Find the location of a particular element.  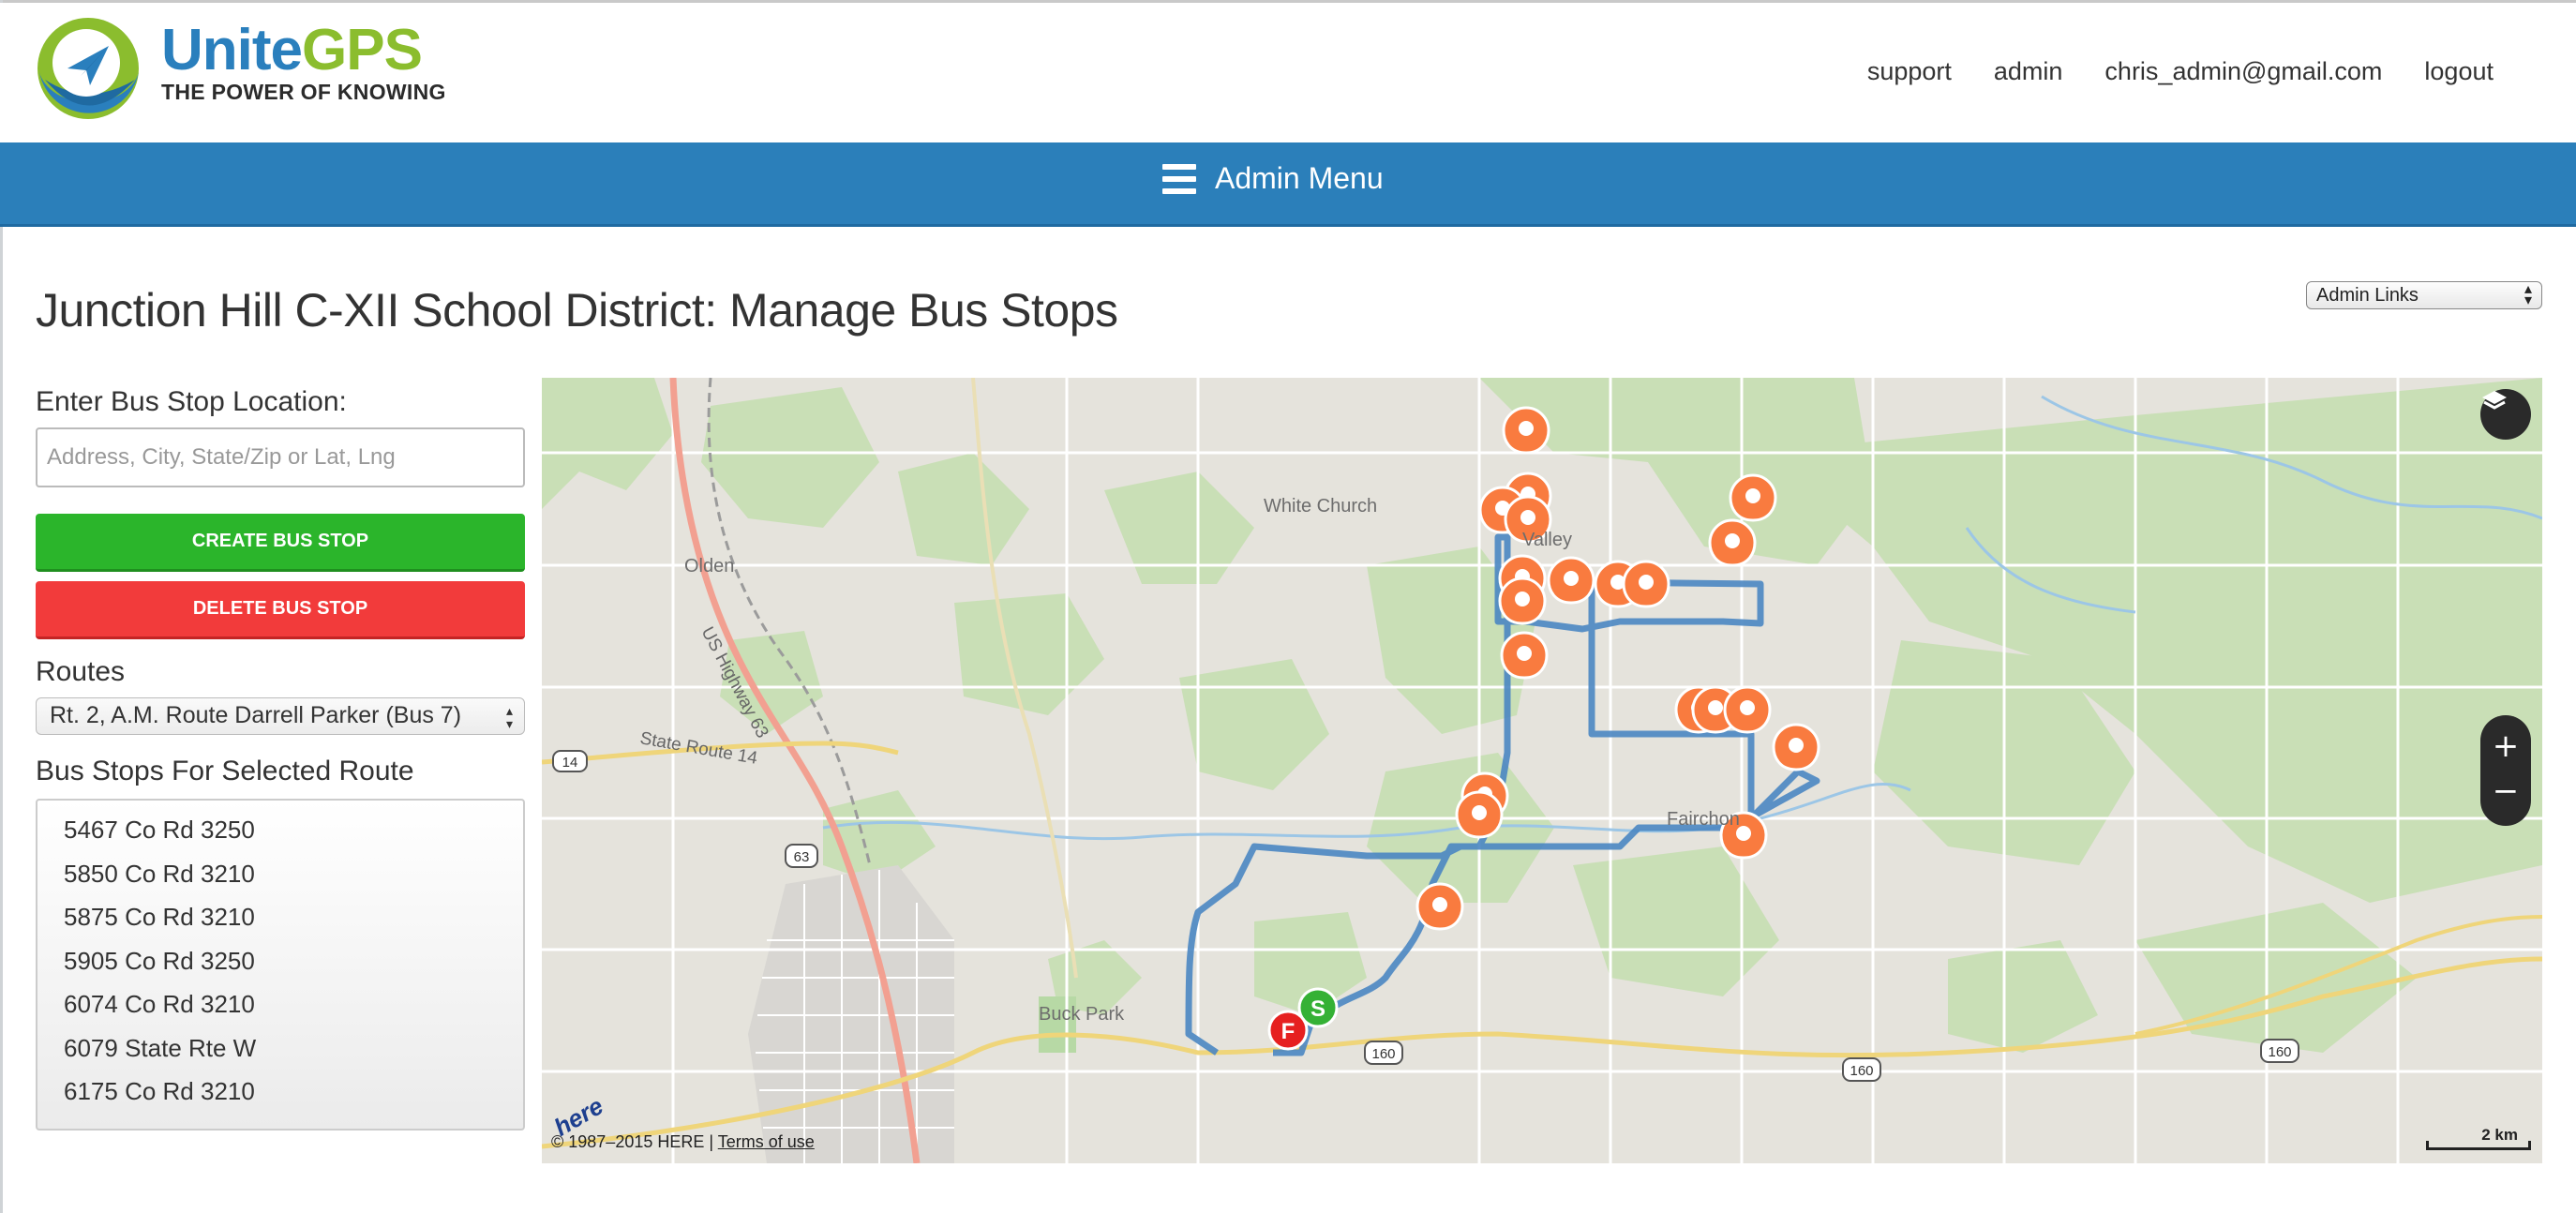

place-olden: Olden is located at coordinates (710, 566).